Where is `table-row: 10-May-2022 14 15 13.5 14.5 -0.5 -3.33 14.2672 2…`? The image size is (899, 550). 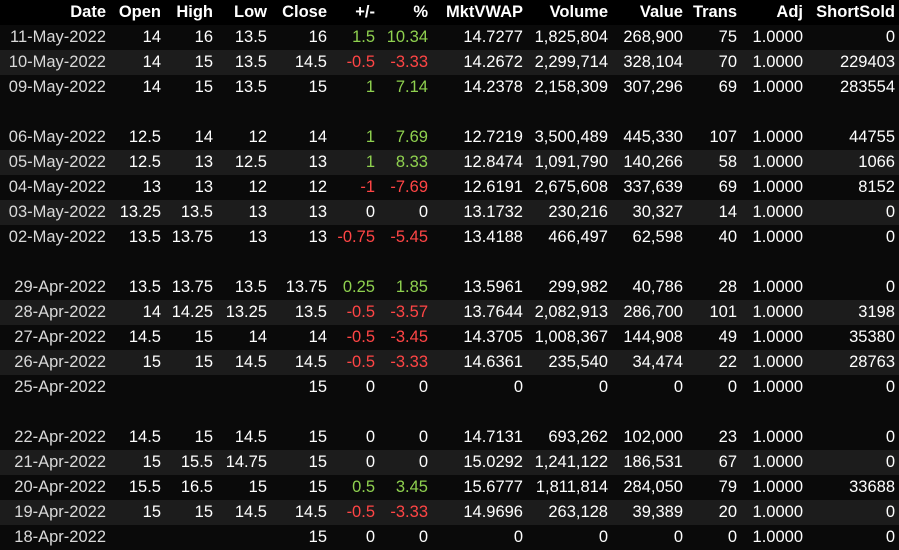
table-row: 10-May-2022 14 15 13.5 14.5 -0.5 -3.33 14.2672 2… is located at coordinates (449, 62).